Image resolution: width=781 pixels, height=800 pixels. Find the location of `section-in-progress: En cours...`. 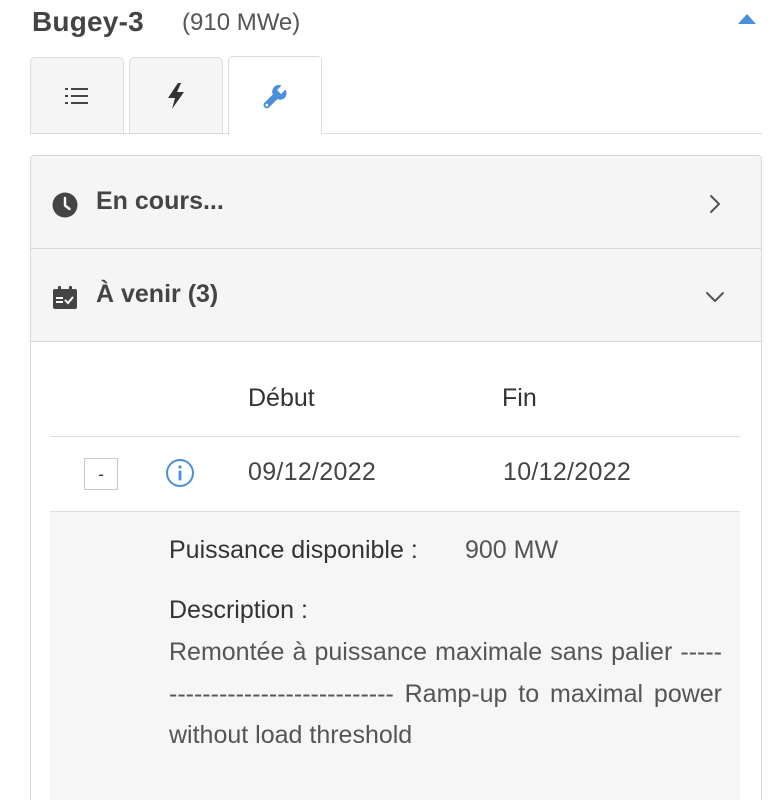

section-in-progress: En cours... is located at coordinates (396, 202).